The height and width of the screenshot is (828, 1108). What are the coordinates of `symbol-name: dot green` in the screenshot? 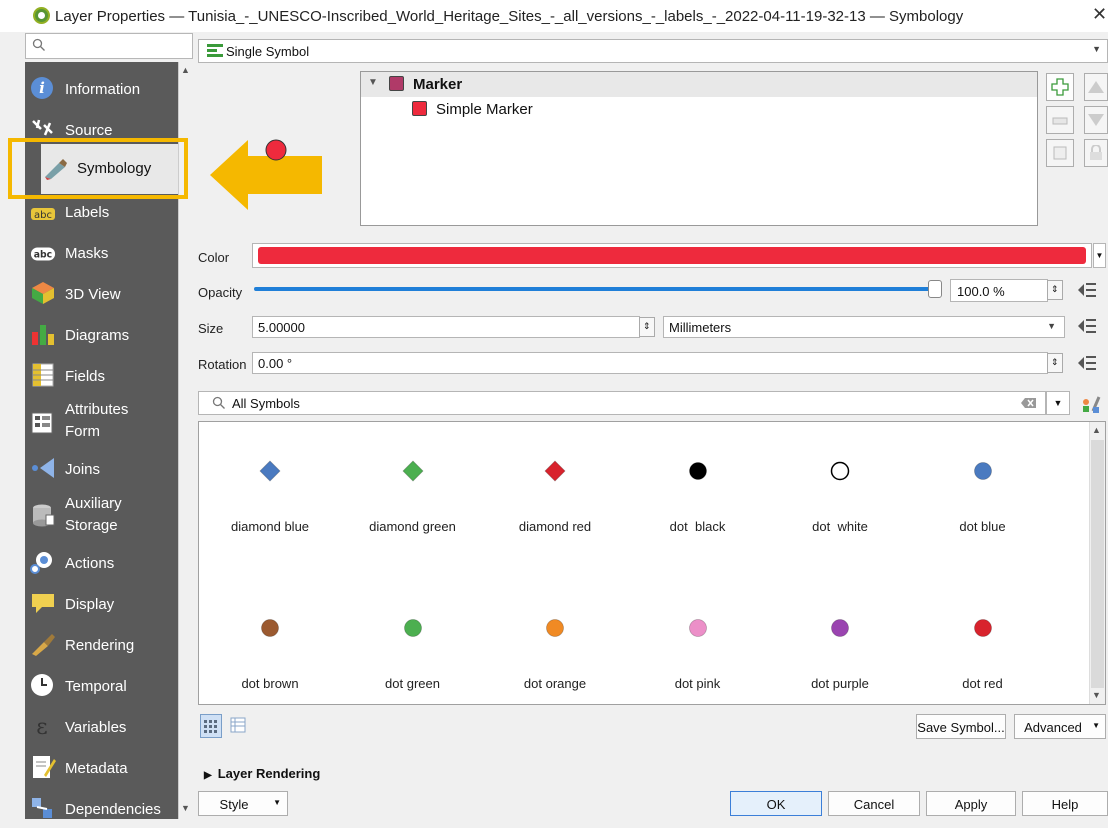 It's located at (412, 683).